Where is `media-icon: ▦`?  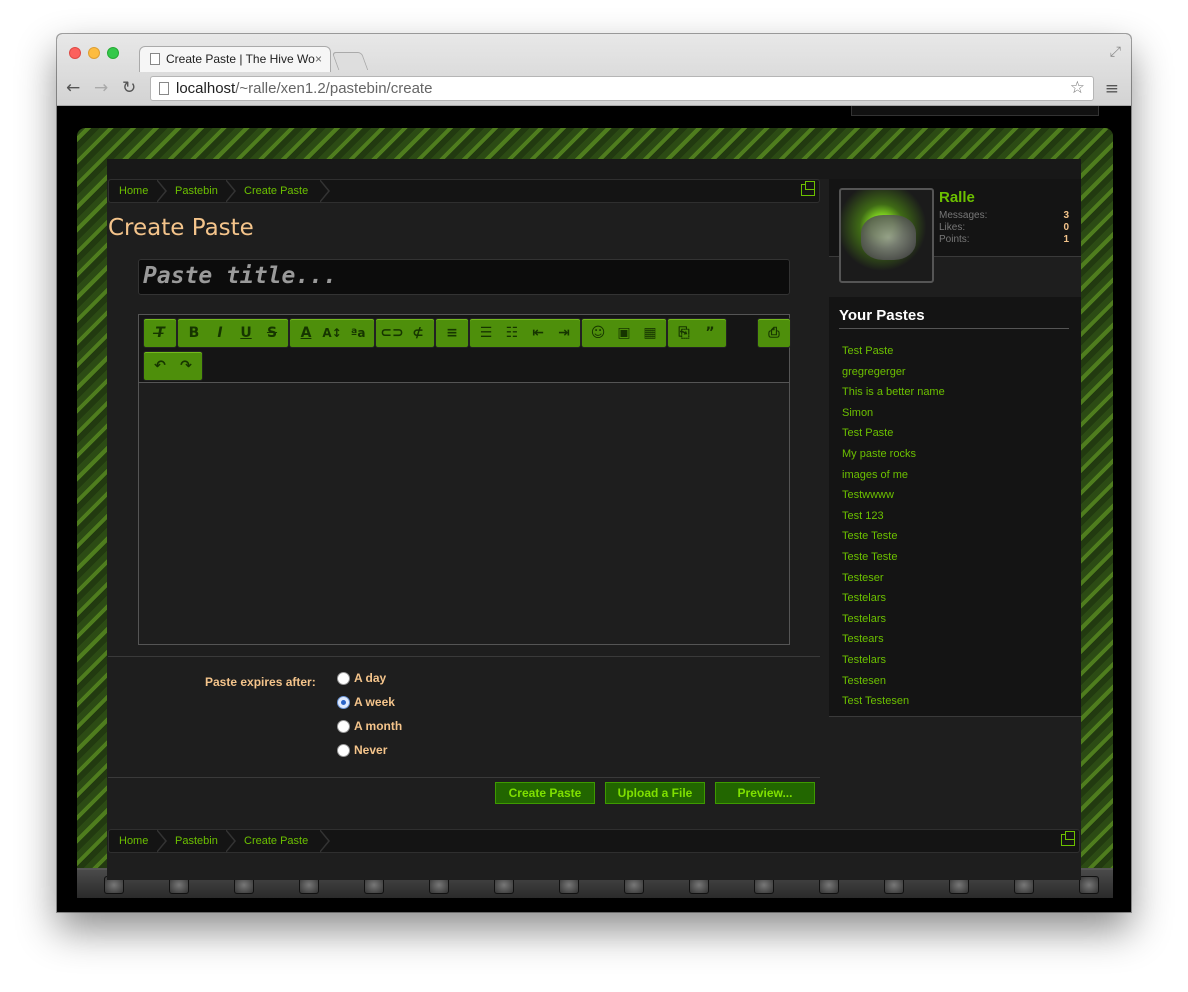 media-icon: ▦ is located at coordinates (650, 333).